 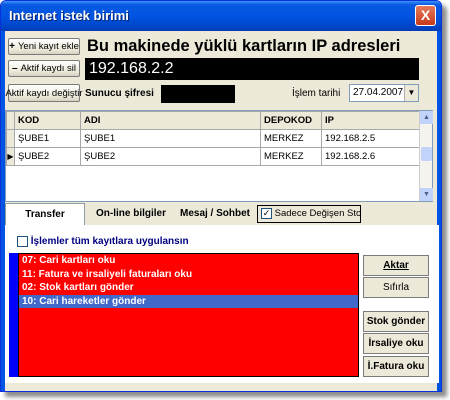 What do you see at coordinates (69, 15) in the screenshot?
I see `window-title: Internet istek birimi` at bounding box center [69, 15].